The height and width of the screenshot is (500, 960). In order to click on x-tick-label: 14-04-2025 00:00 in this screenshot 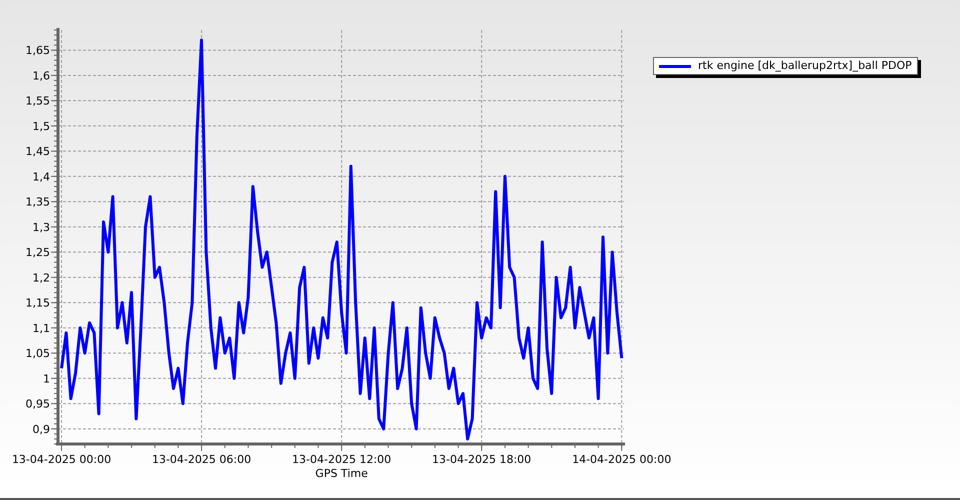, I will do `click(622, 459)`.